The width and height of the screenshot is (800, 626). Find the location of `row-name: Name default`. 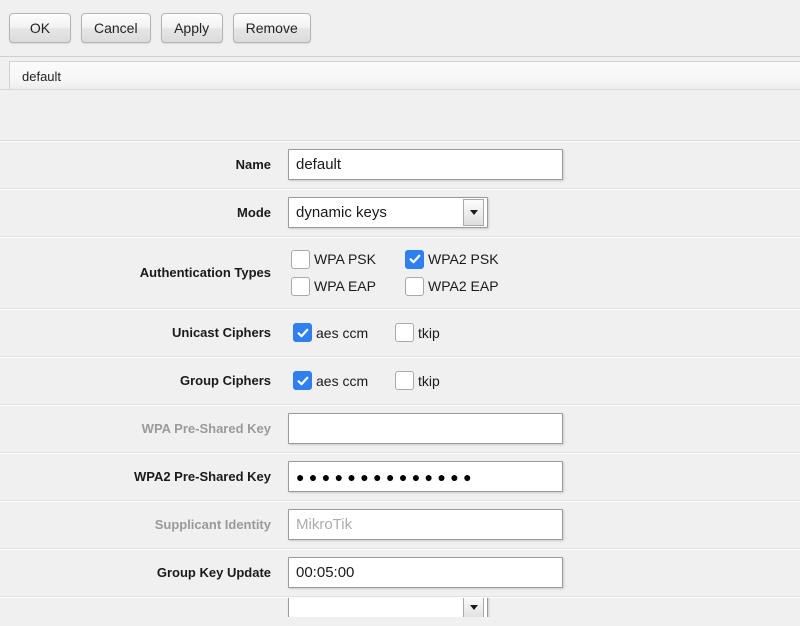

row-name: Name default is located at coordinates (400, 165).